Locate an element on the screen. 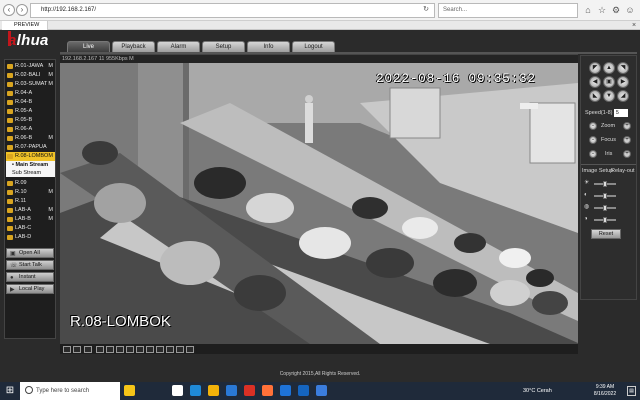  contrast-thumb is located at coordinates (605, 196).